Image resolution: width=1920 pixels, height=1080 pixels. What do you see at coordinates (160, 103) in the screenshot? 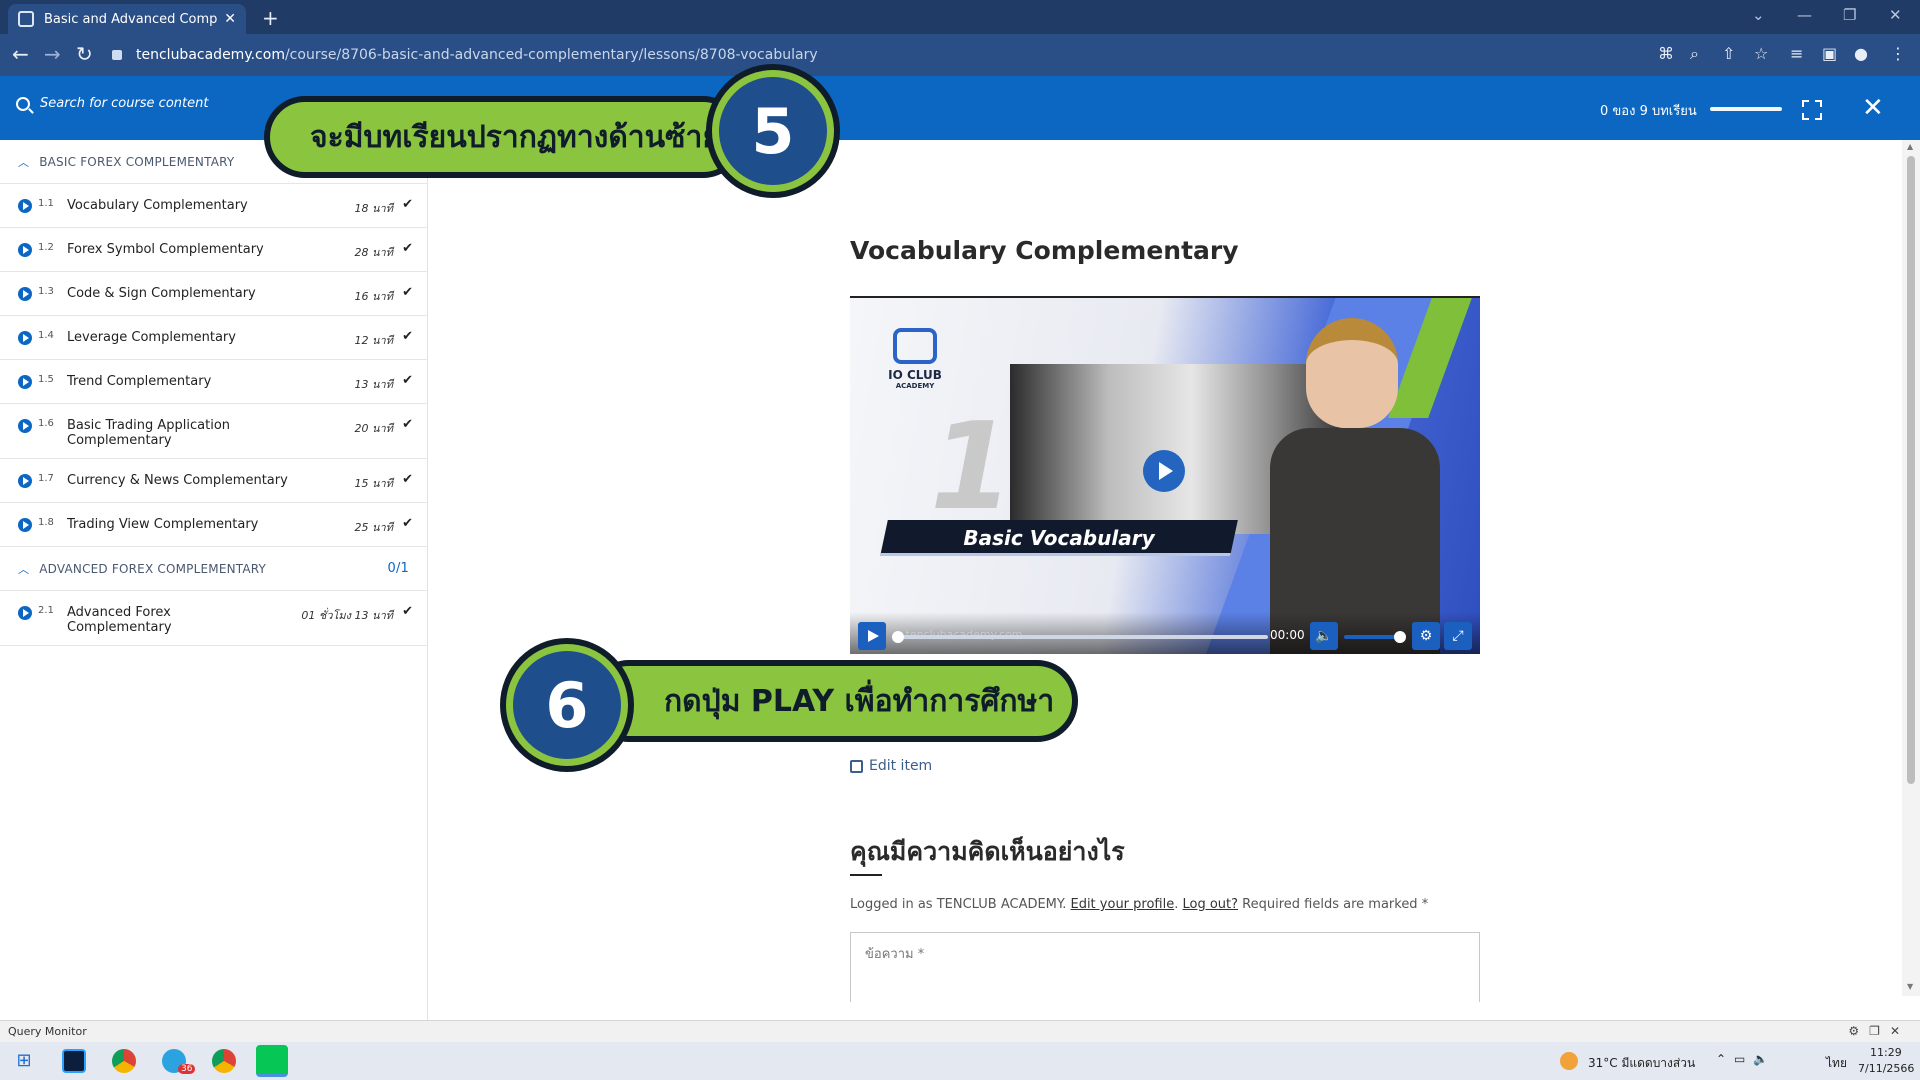
I see `search-input` at bounding box center [160, 103].